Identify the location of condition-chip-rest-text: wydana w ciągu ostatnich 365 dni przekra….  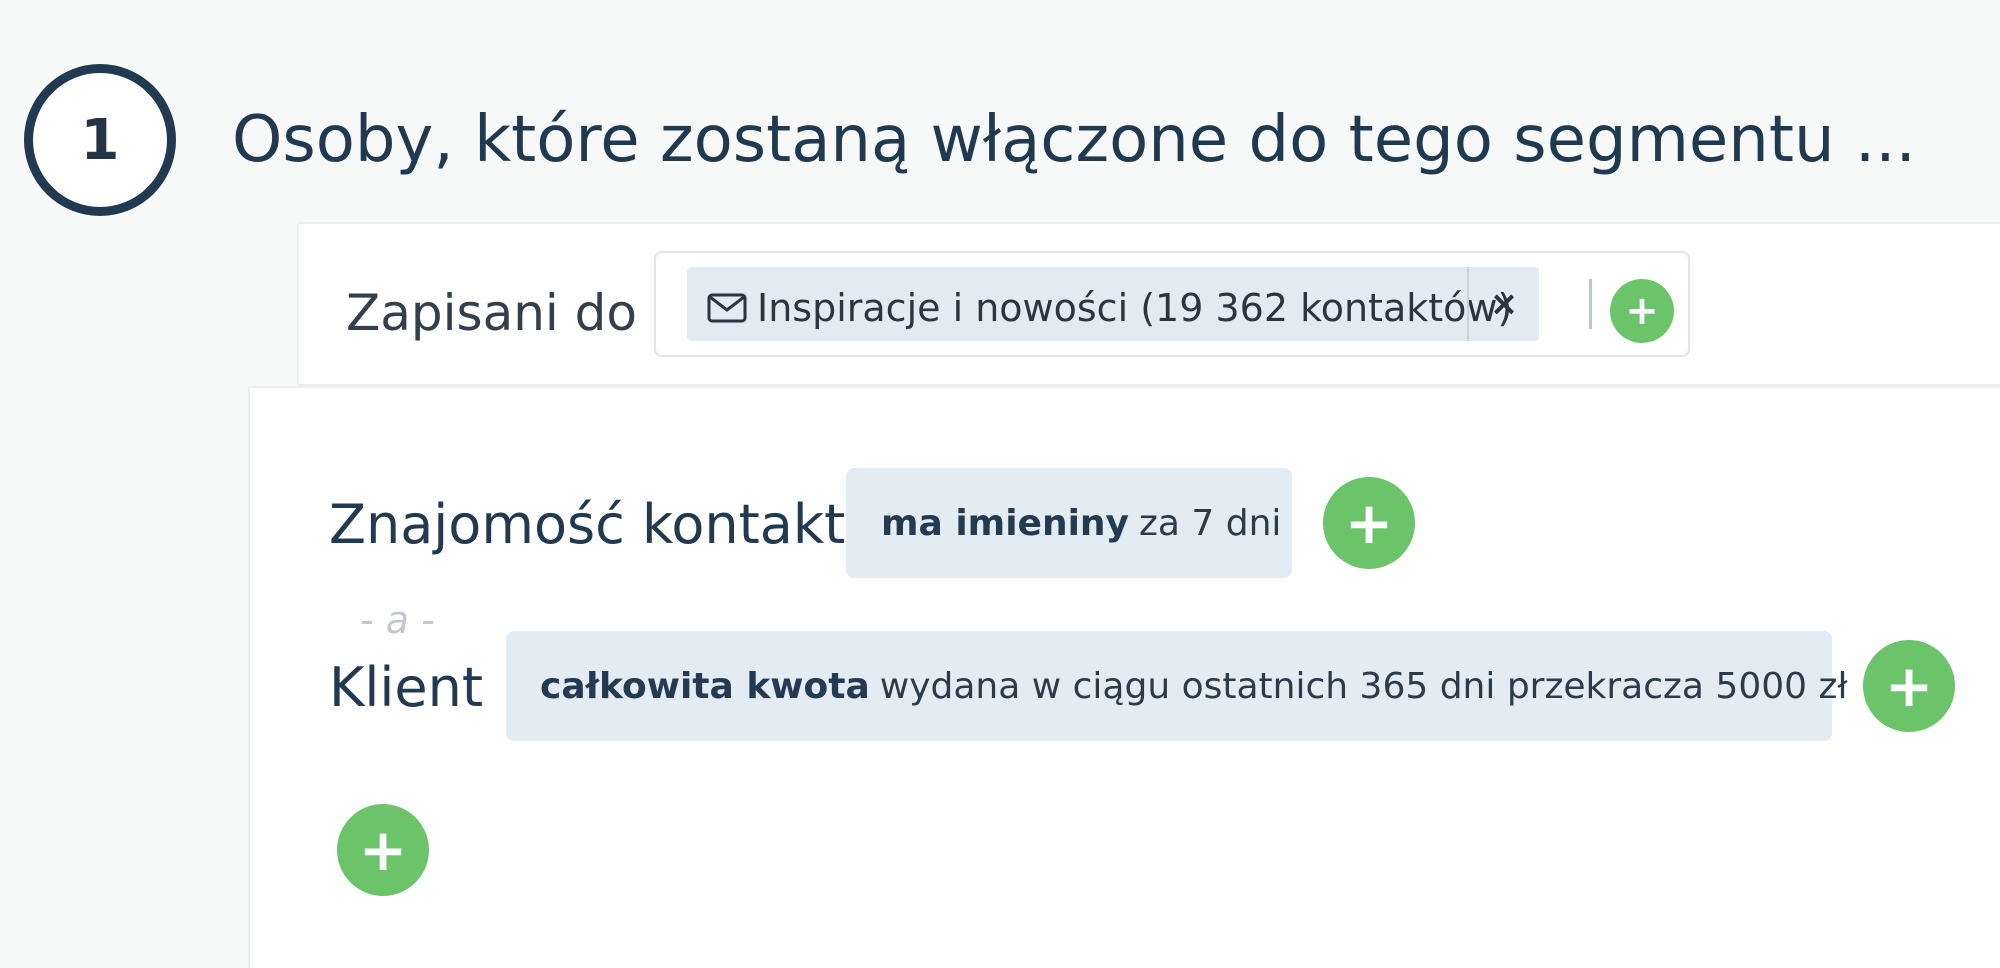
(1363, 686).